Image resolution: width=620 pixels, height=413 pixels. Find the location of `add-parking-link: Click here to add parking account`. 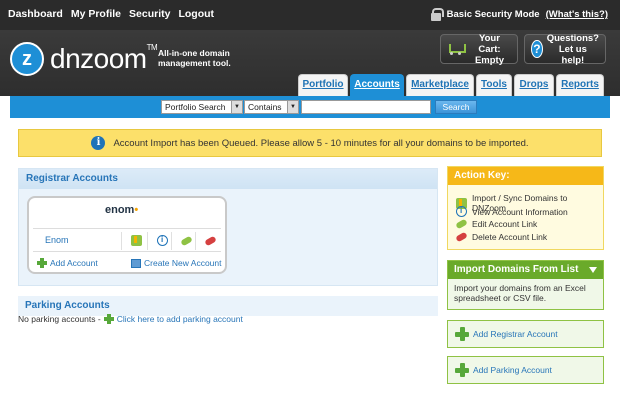

add-parking-link: Click here to add parking account is located at coordinates (180, 319).